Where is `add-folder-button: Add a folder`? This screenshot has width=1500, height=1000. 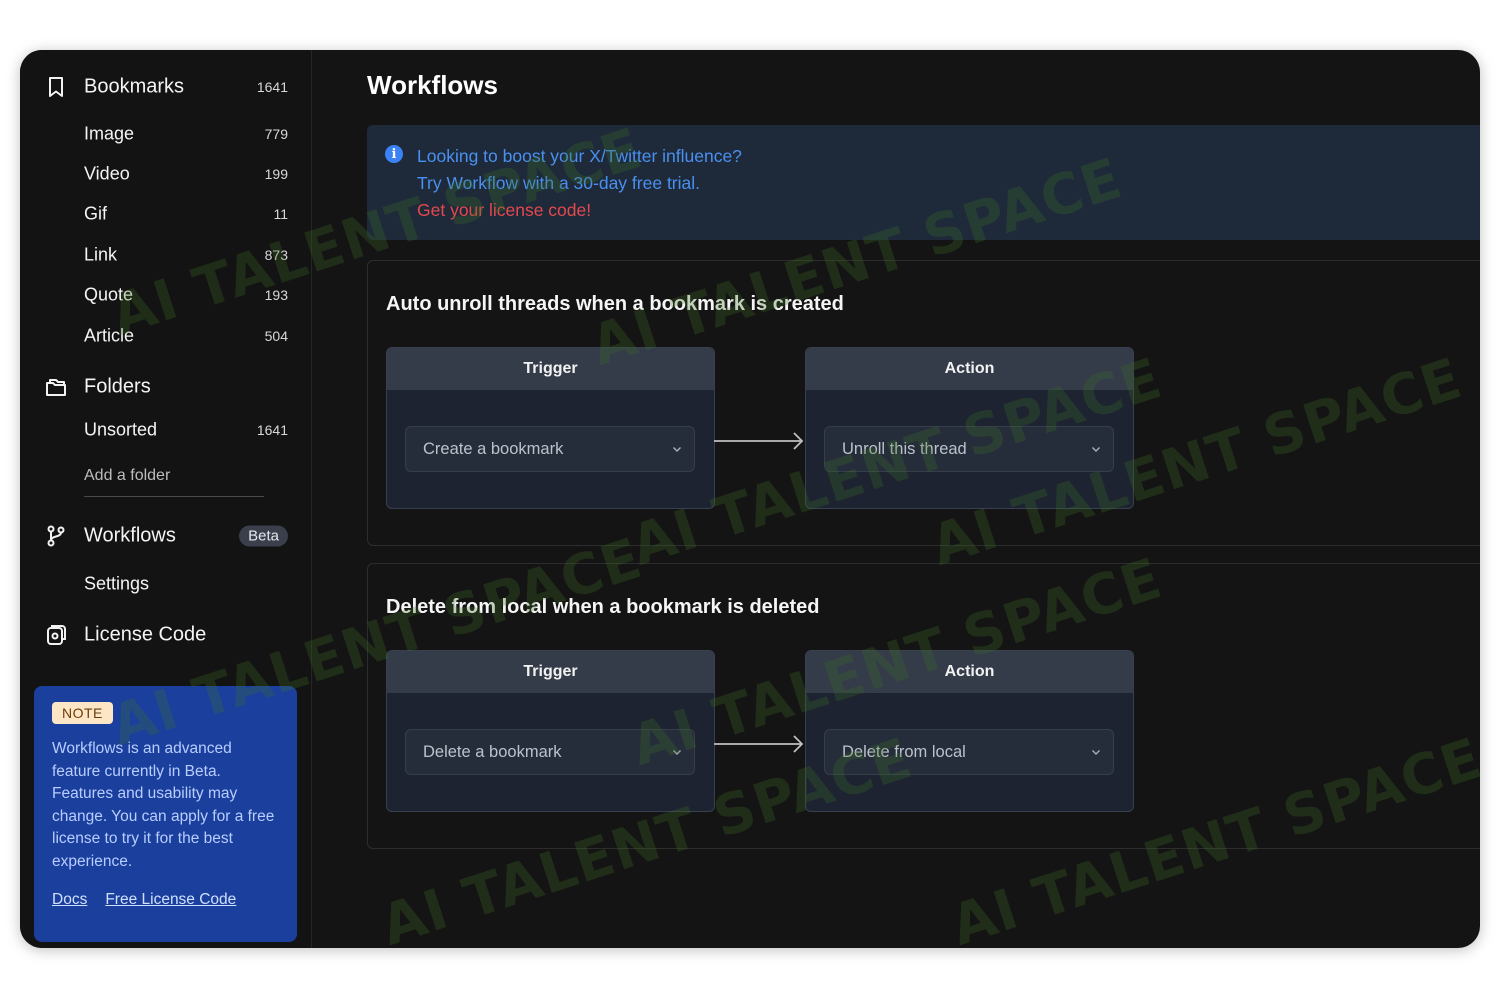 add-folder-button: Add a folder is located at coordinates (166, 476).